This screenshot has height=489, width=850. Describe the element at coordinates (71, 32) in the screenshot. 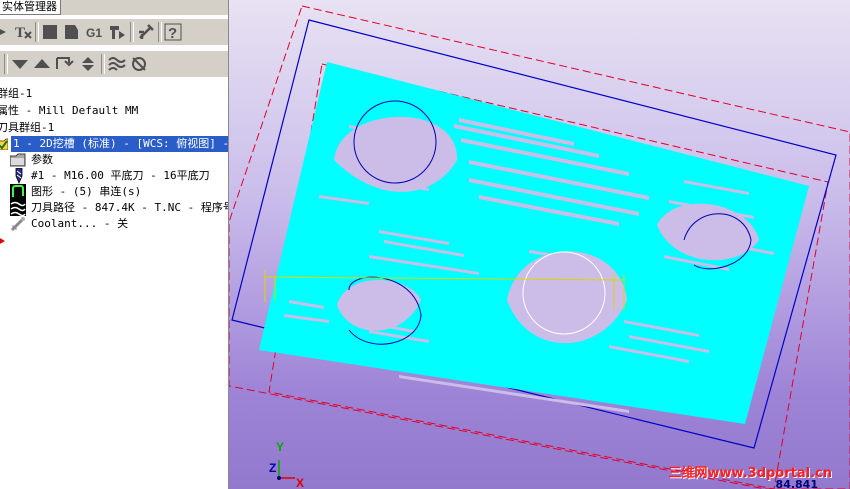

I see `regenerate-dirty-button` at that location.